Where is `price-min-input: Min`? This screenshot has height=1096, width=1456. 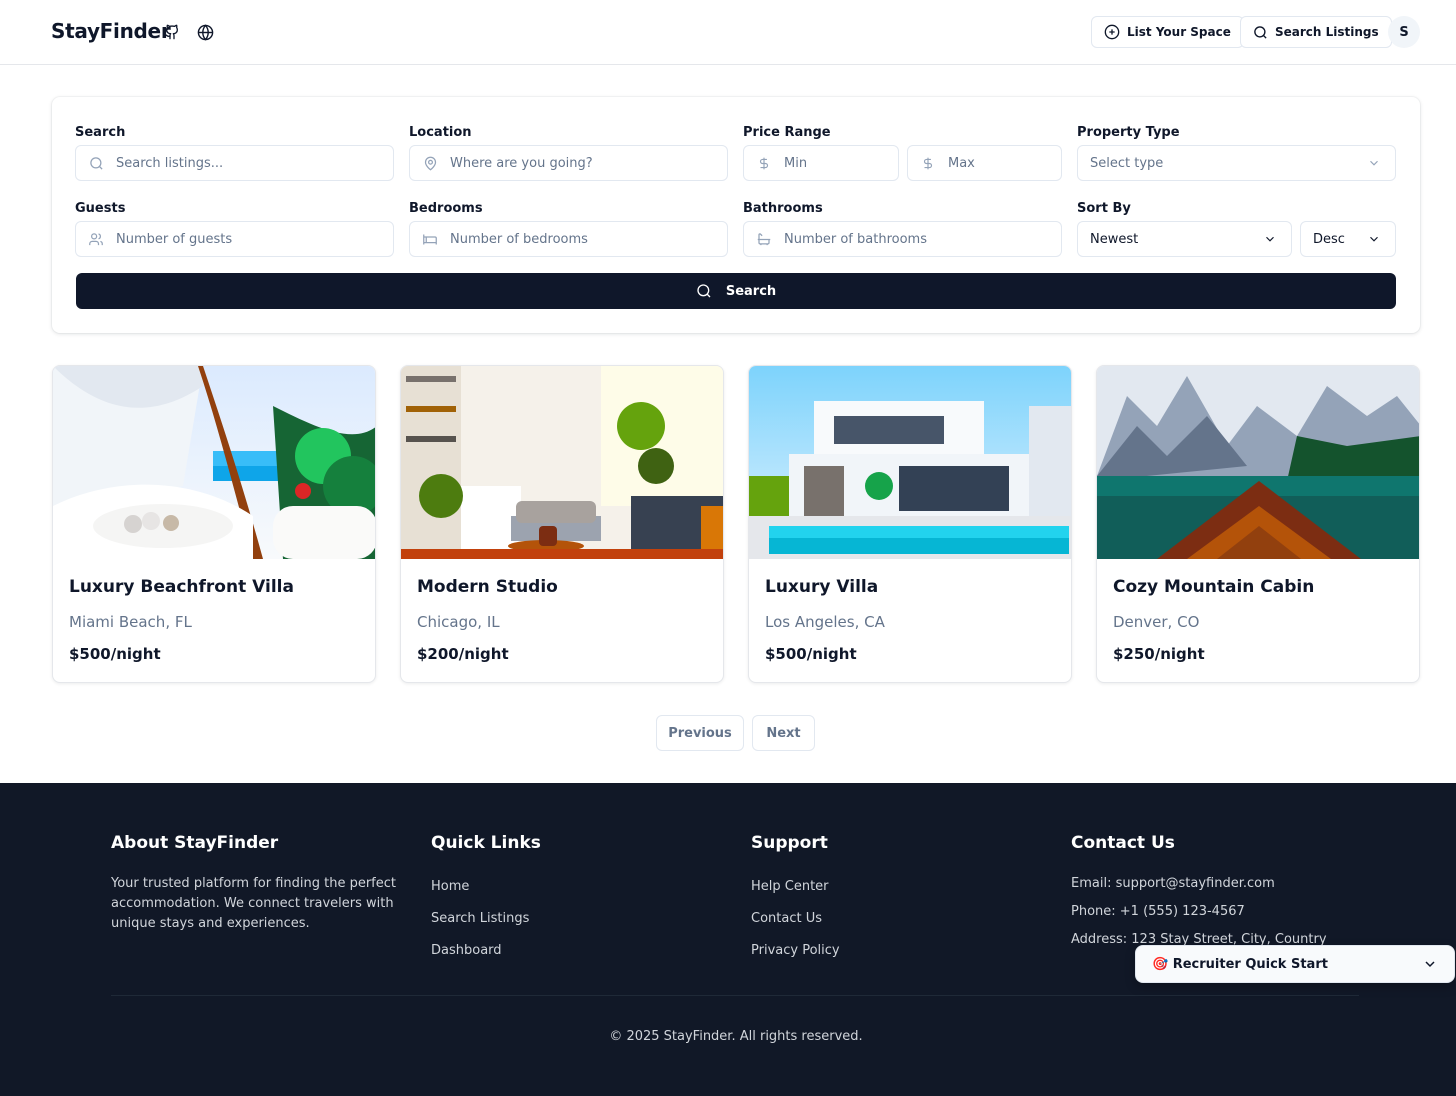
price-min-input: Min is located at coordinates (821, 163).